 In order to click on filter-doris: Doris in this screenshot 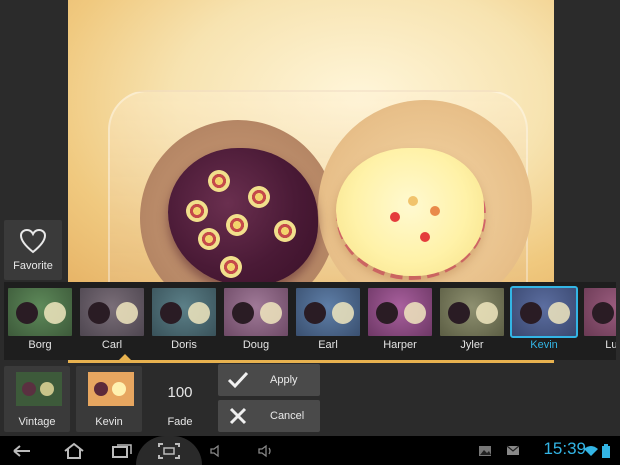, I will do `click(184, 319)`.